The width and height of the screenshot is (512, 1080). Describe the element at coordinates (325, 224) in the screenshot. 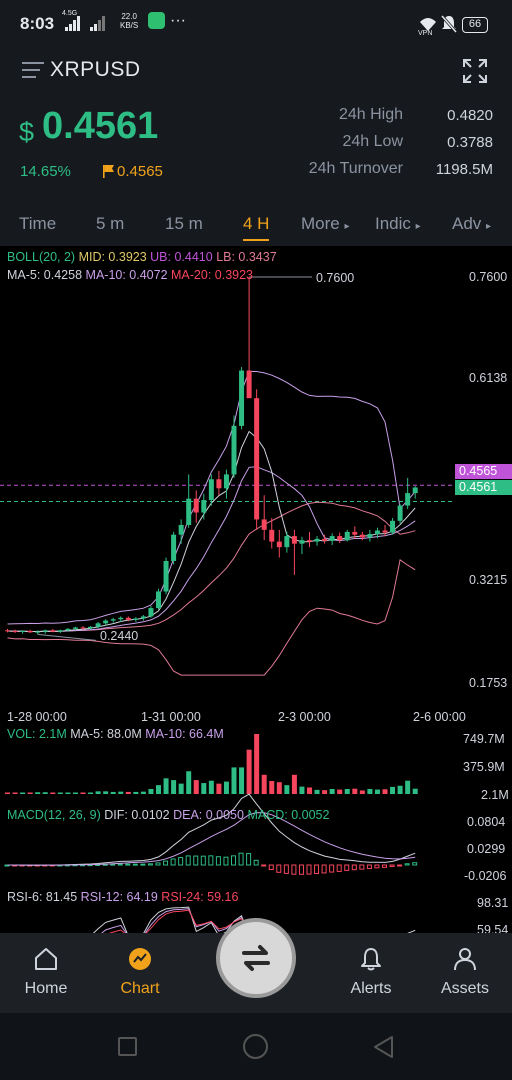

I see `tab-more: More ▸` at that location.